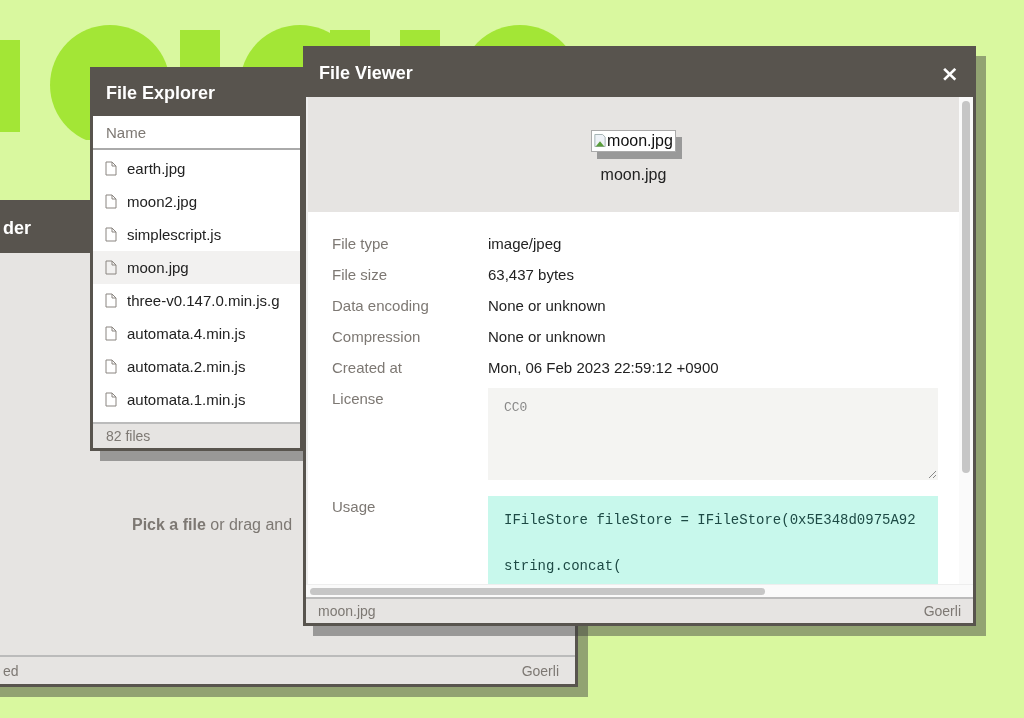 Image resolution: width=1024 pixels, height=718 pixels. I want to click on window-title: der, so click(17, 228).